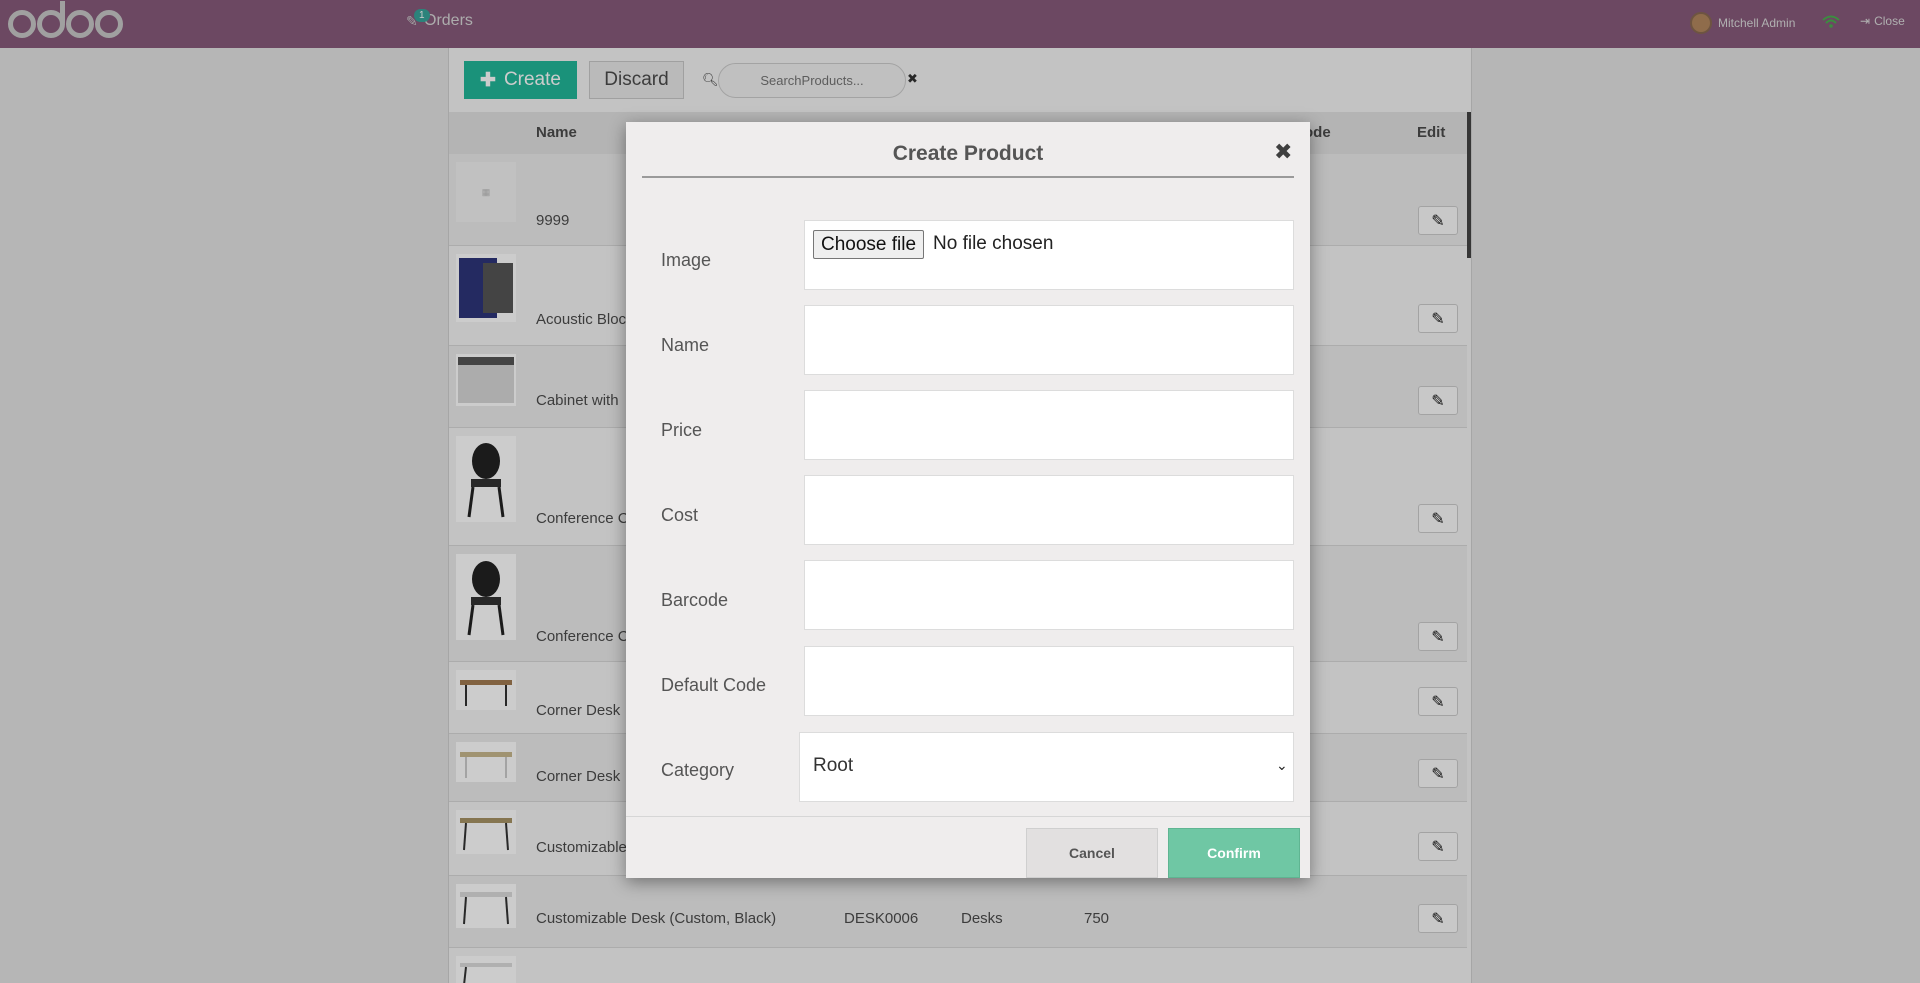 The width and height of the screenshot is (1920, 983). Describe the element at coordinates (1049, 510) in the screenshot. I see `cost-field` at that location.